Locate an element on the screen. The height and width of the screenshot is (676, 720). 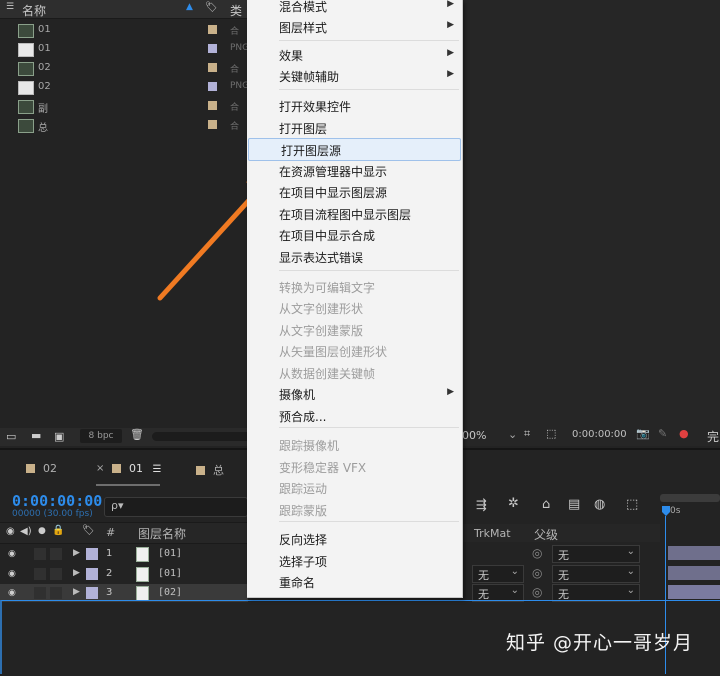
camera-snapshot-icon: 📷 is located at coordinates (643, 433).